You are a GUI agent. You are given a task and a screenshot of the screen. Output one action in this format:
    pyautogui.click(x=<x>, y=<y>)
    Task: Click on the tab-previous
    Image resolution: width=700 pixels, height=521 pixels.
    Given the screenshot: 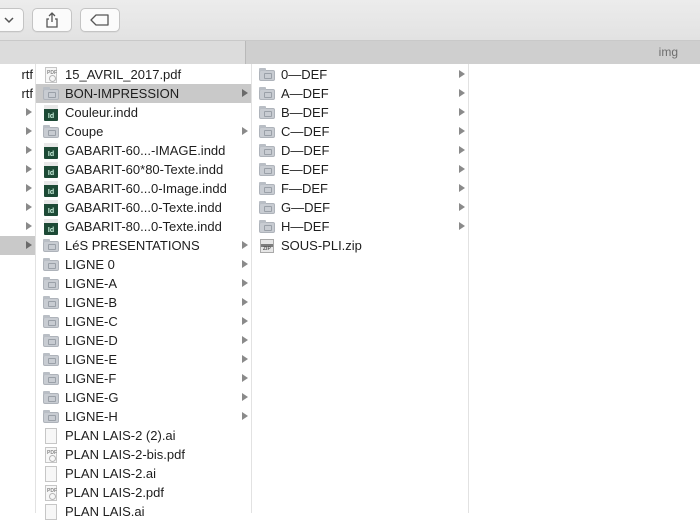 What is the action you would take?
    pyautogui.click(x=123, y=52)
    